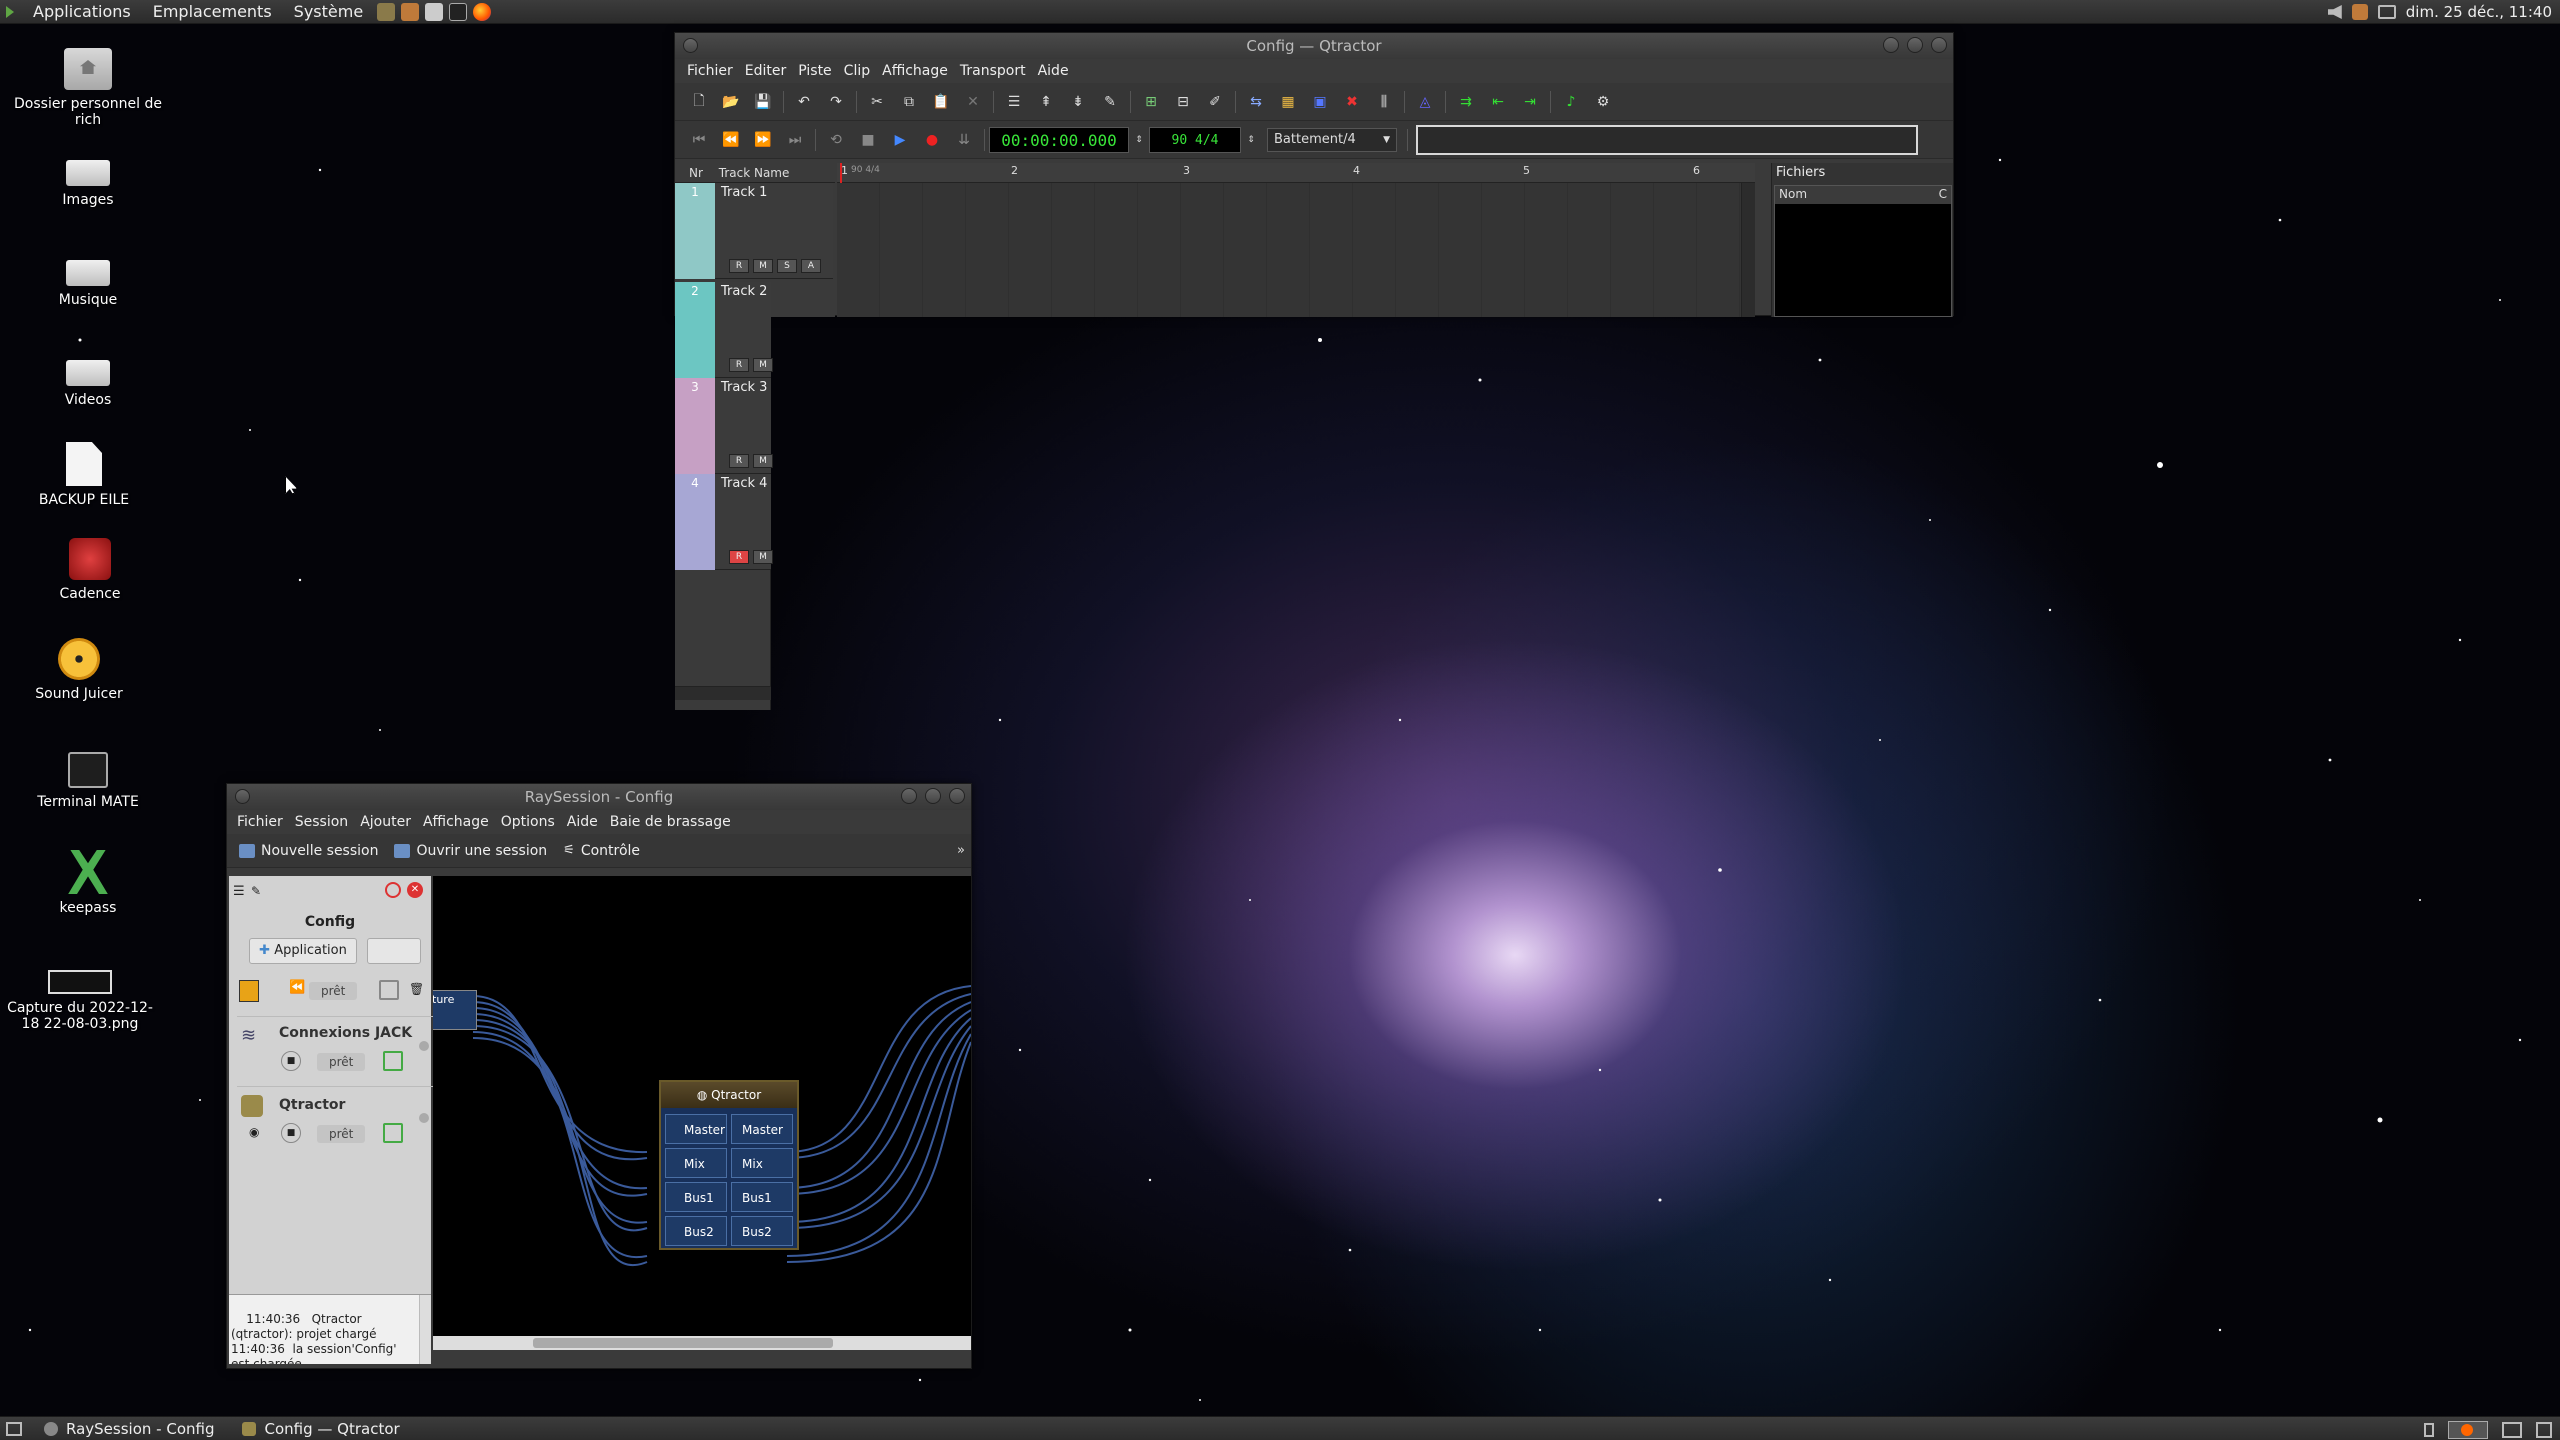 This screenshot has height=1440, width=2560. I want to click on firefox-launcher-icon, so click(482, 11).